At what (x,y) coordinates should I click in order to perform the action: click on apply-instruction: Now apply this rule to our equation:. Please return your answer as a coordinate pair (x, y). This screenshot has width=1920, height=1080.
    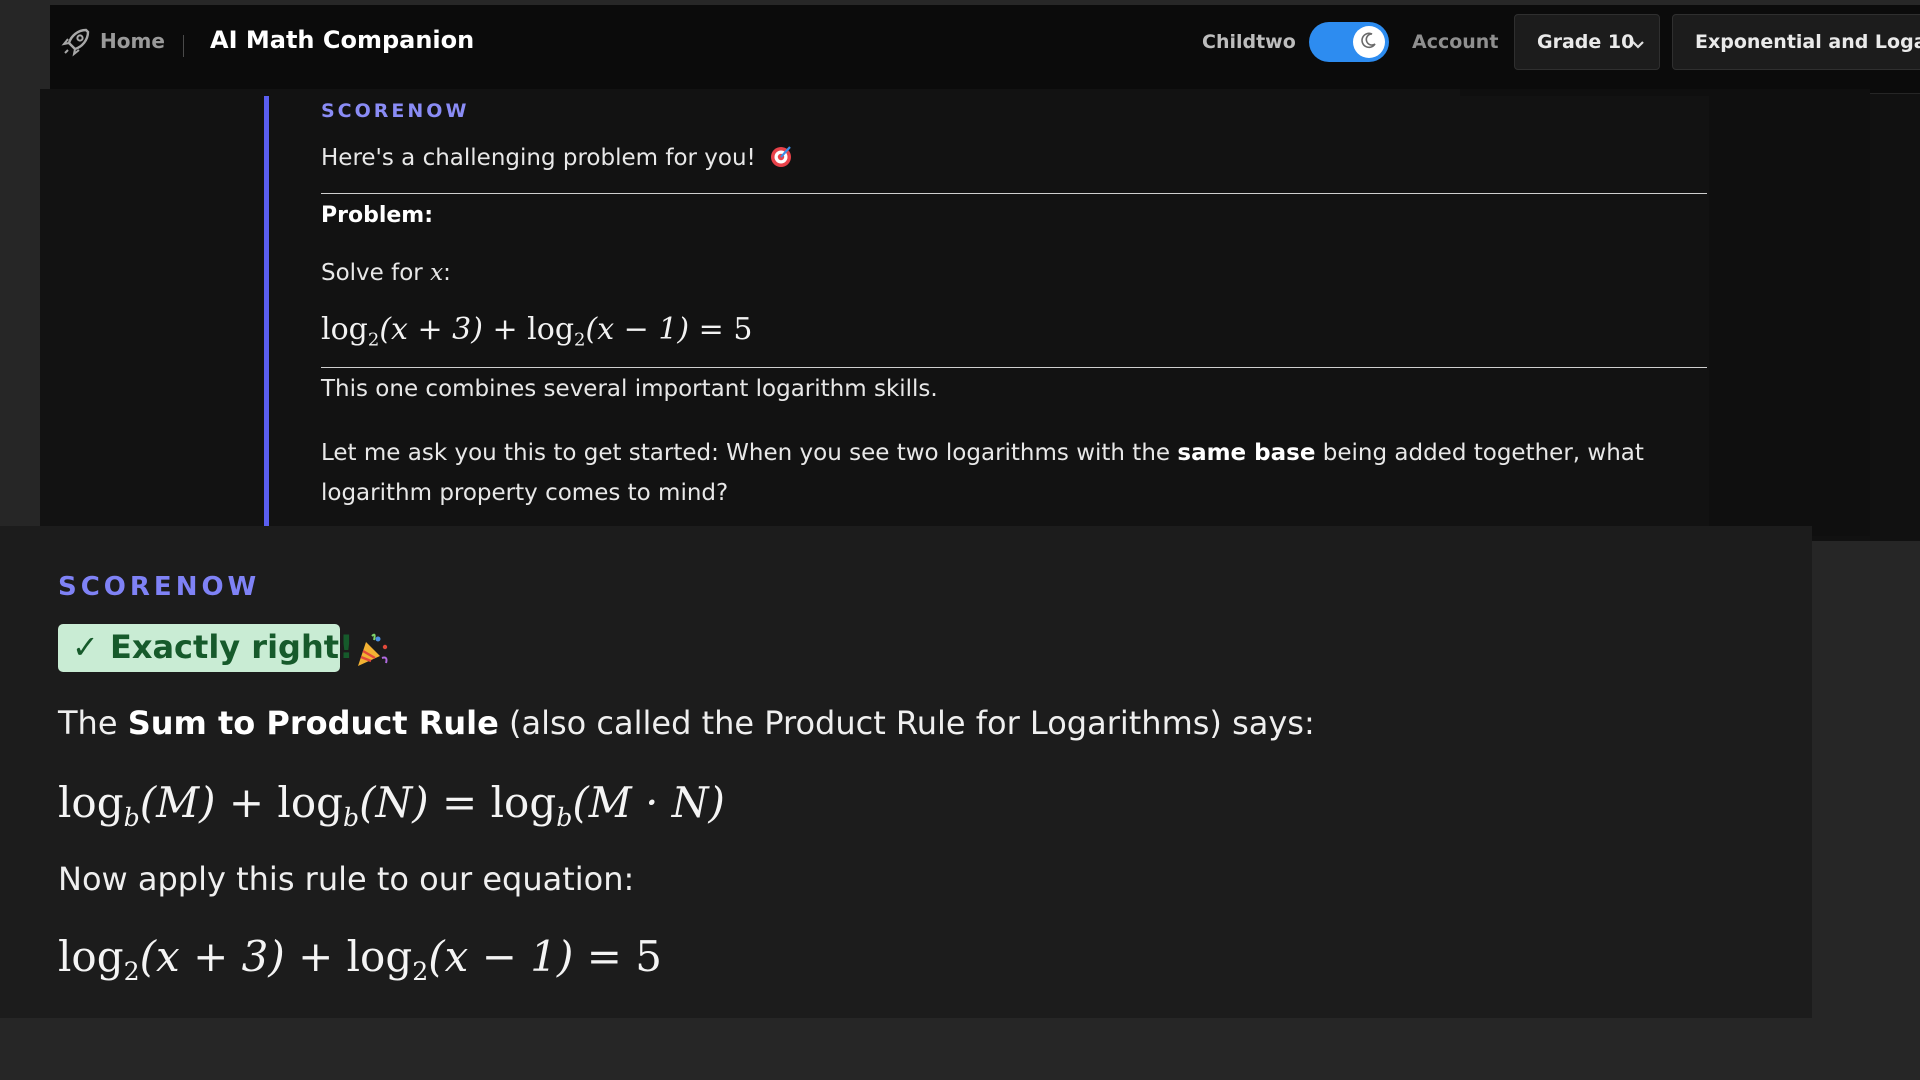
    Looking at the image, I should click on (346, 879).